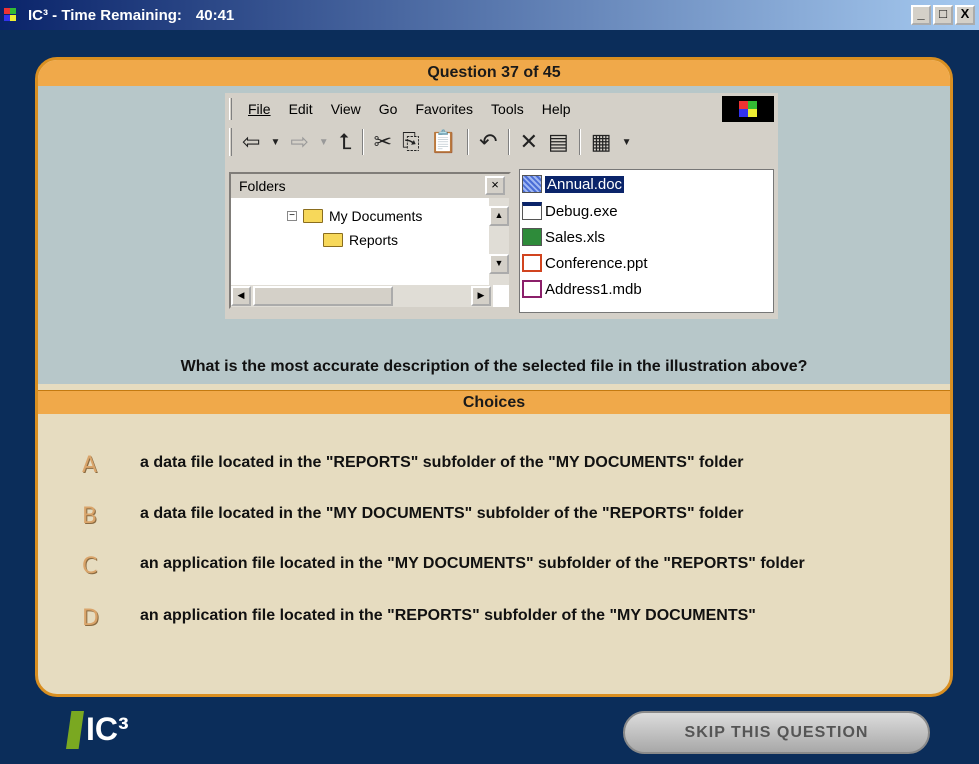 Image resolution: width=979 pixels, height=764 pixels. I want to click on tree-item-reports: Reports, so click(360, 240).